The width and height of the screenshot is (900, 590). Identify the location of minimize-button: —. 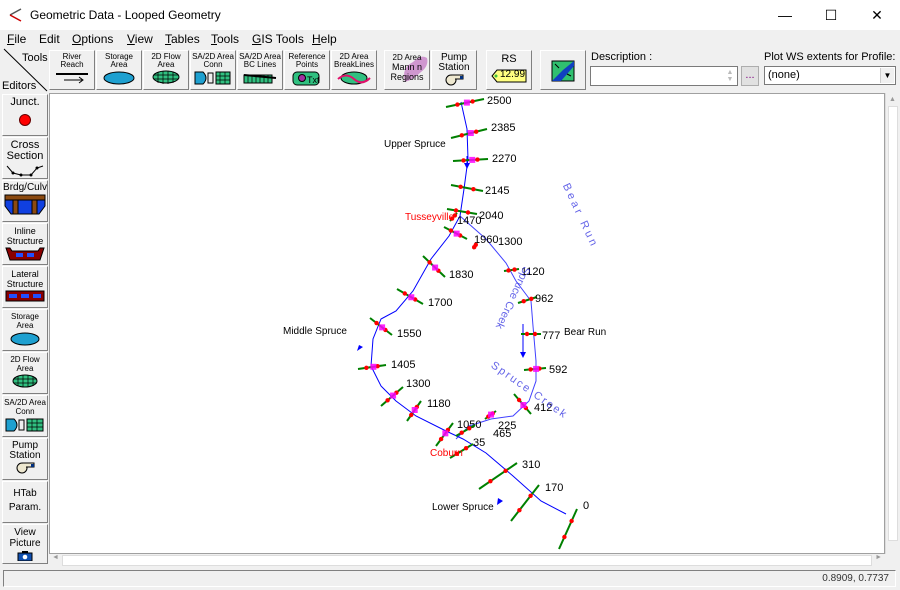
(785, 15).